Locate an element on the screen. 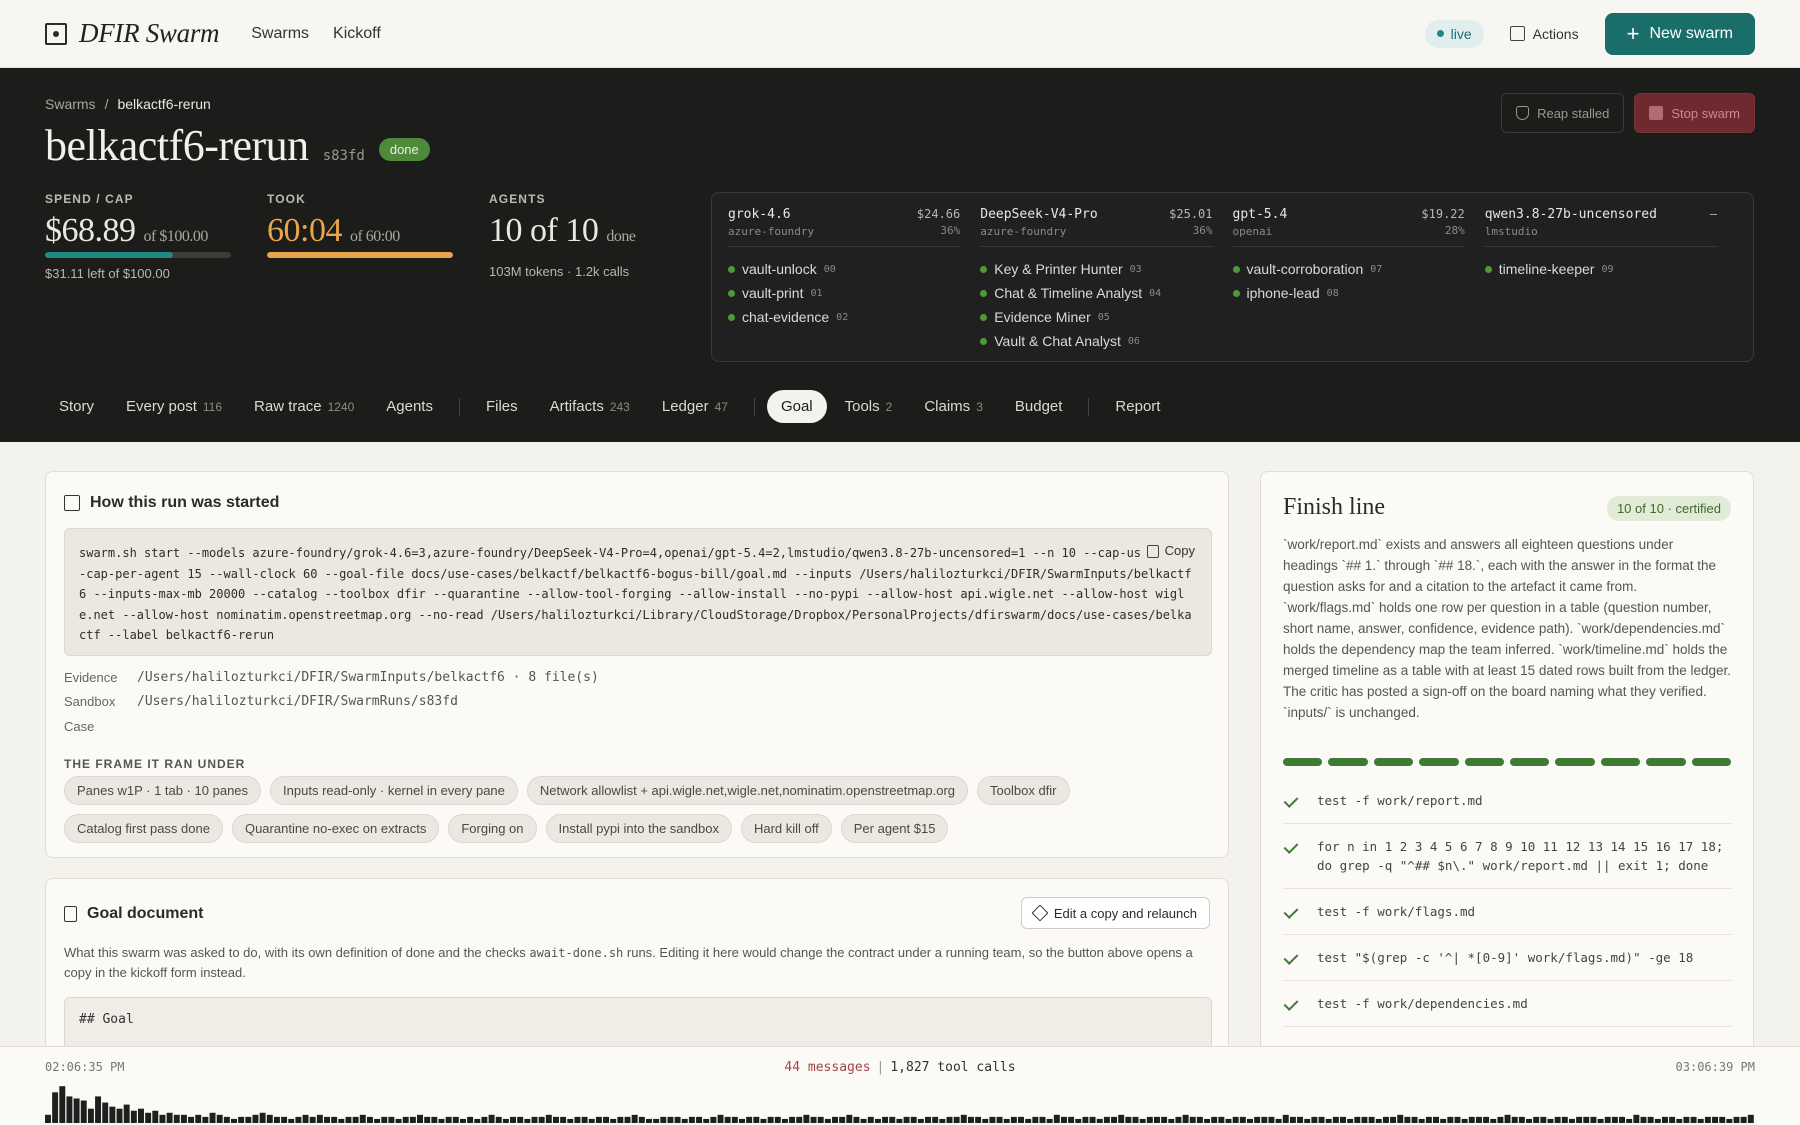 This screenshot has height=1125, width=1800. copy-button: Copy is located at coordinates (1167, 551).